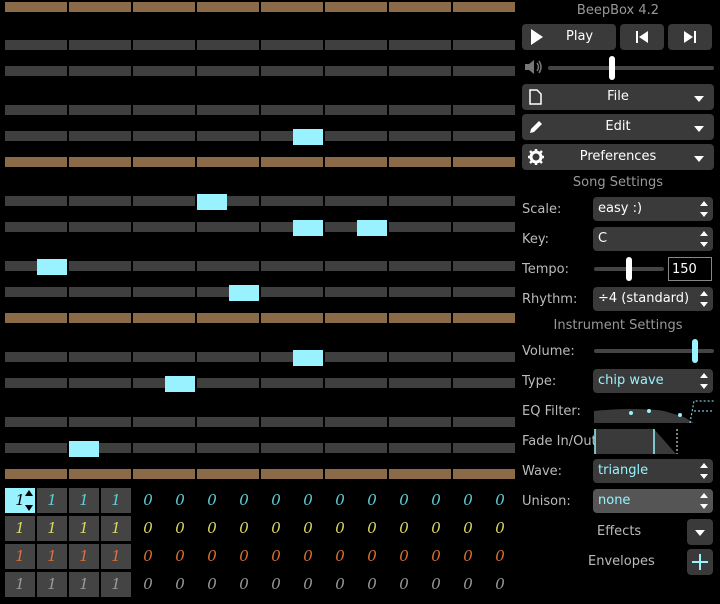  I want to click on fade-editor, so click(637, 441).